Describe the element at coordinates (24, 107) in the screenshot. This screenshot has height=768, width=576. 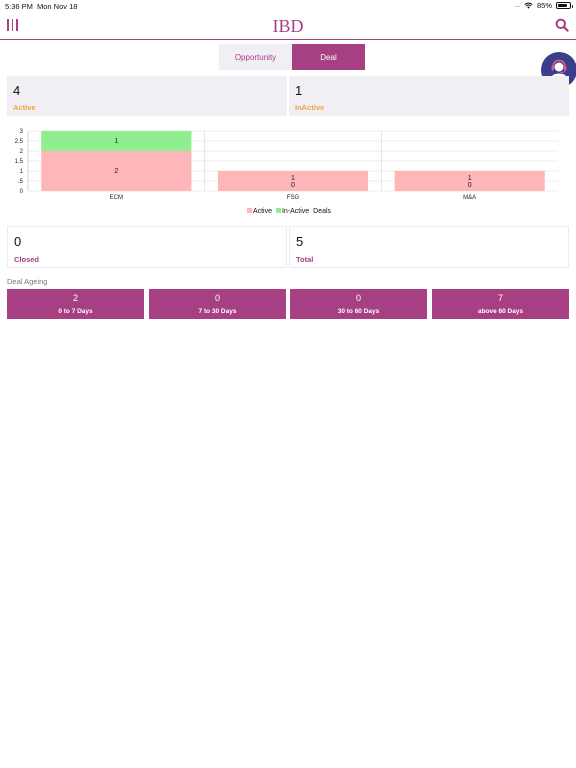
I see `active-label: Active` at that location.